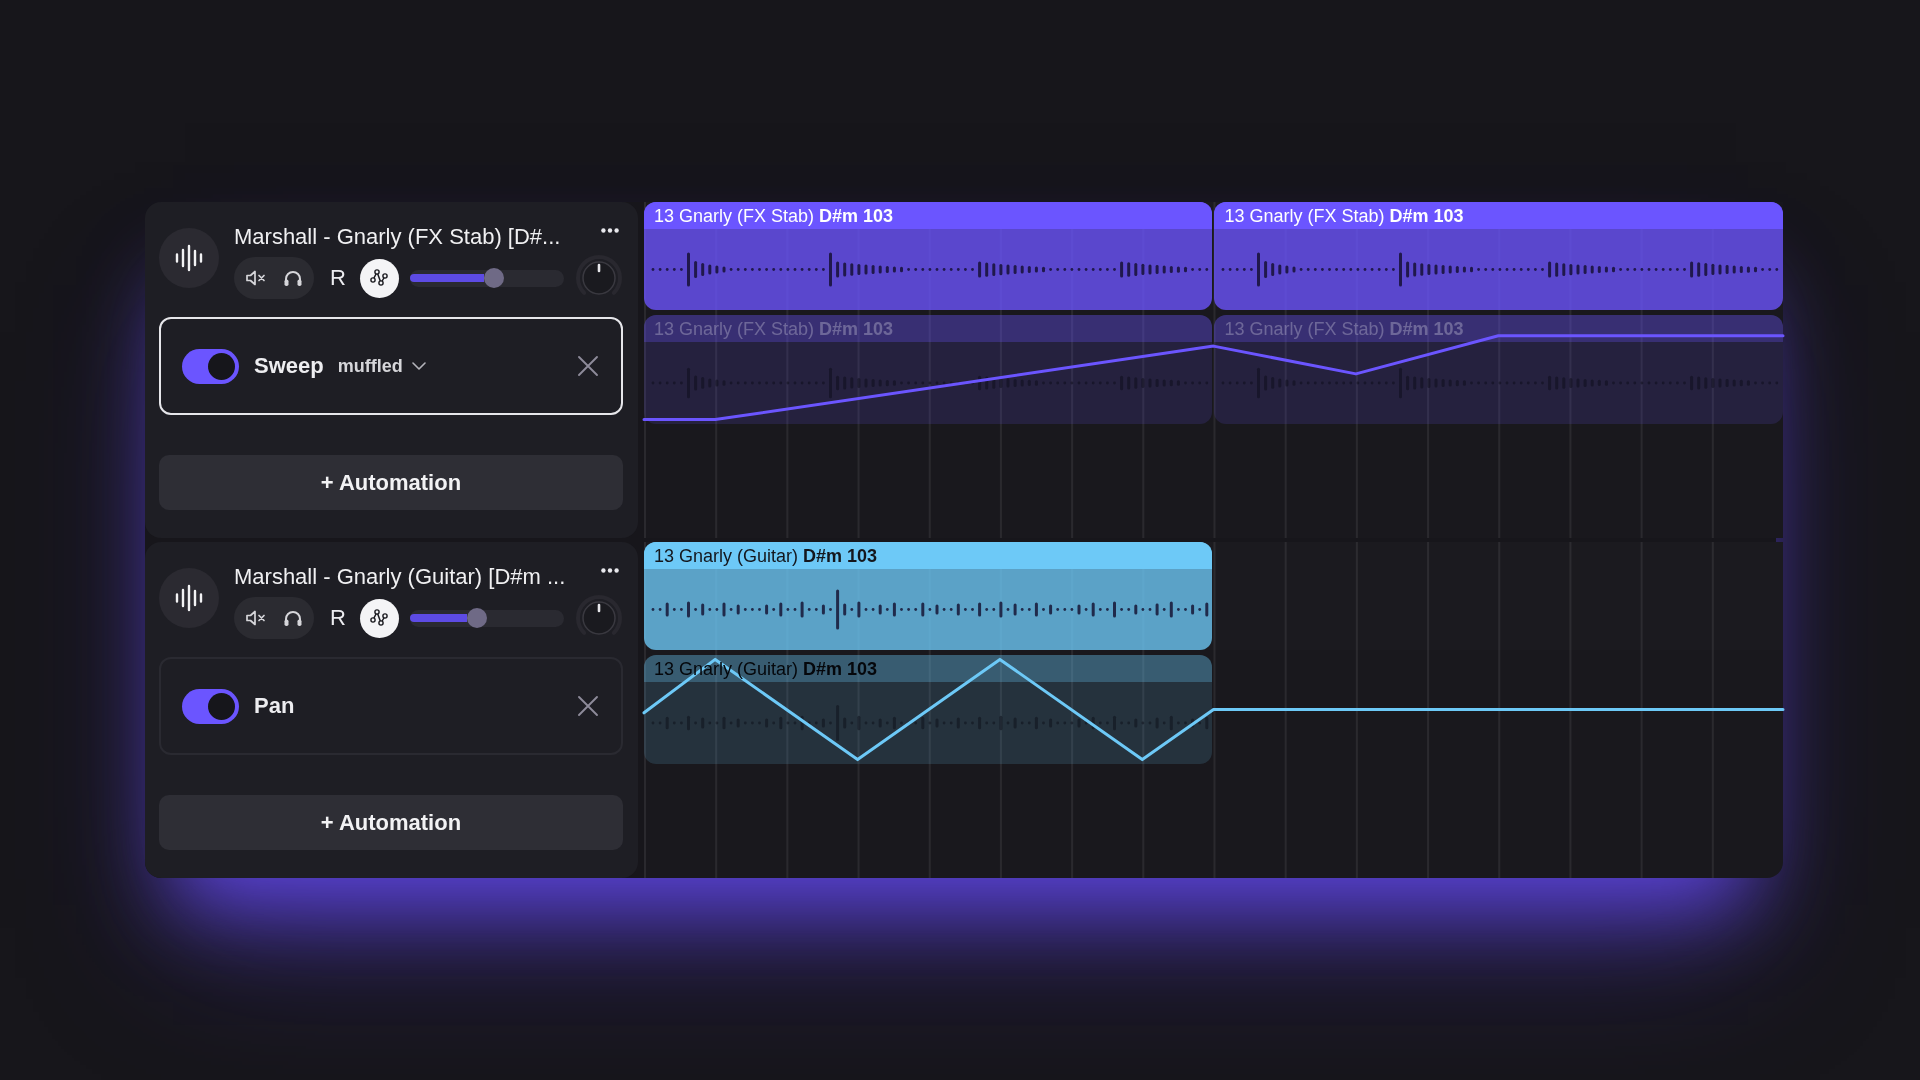  Describe the element at coordinates (928, 596) in the screenshot. I see `audio-clip: 13 Gnarly (Guitar) D#m 103` at that location.